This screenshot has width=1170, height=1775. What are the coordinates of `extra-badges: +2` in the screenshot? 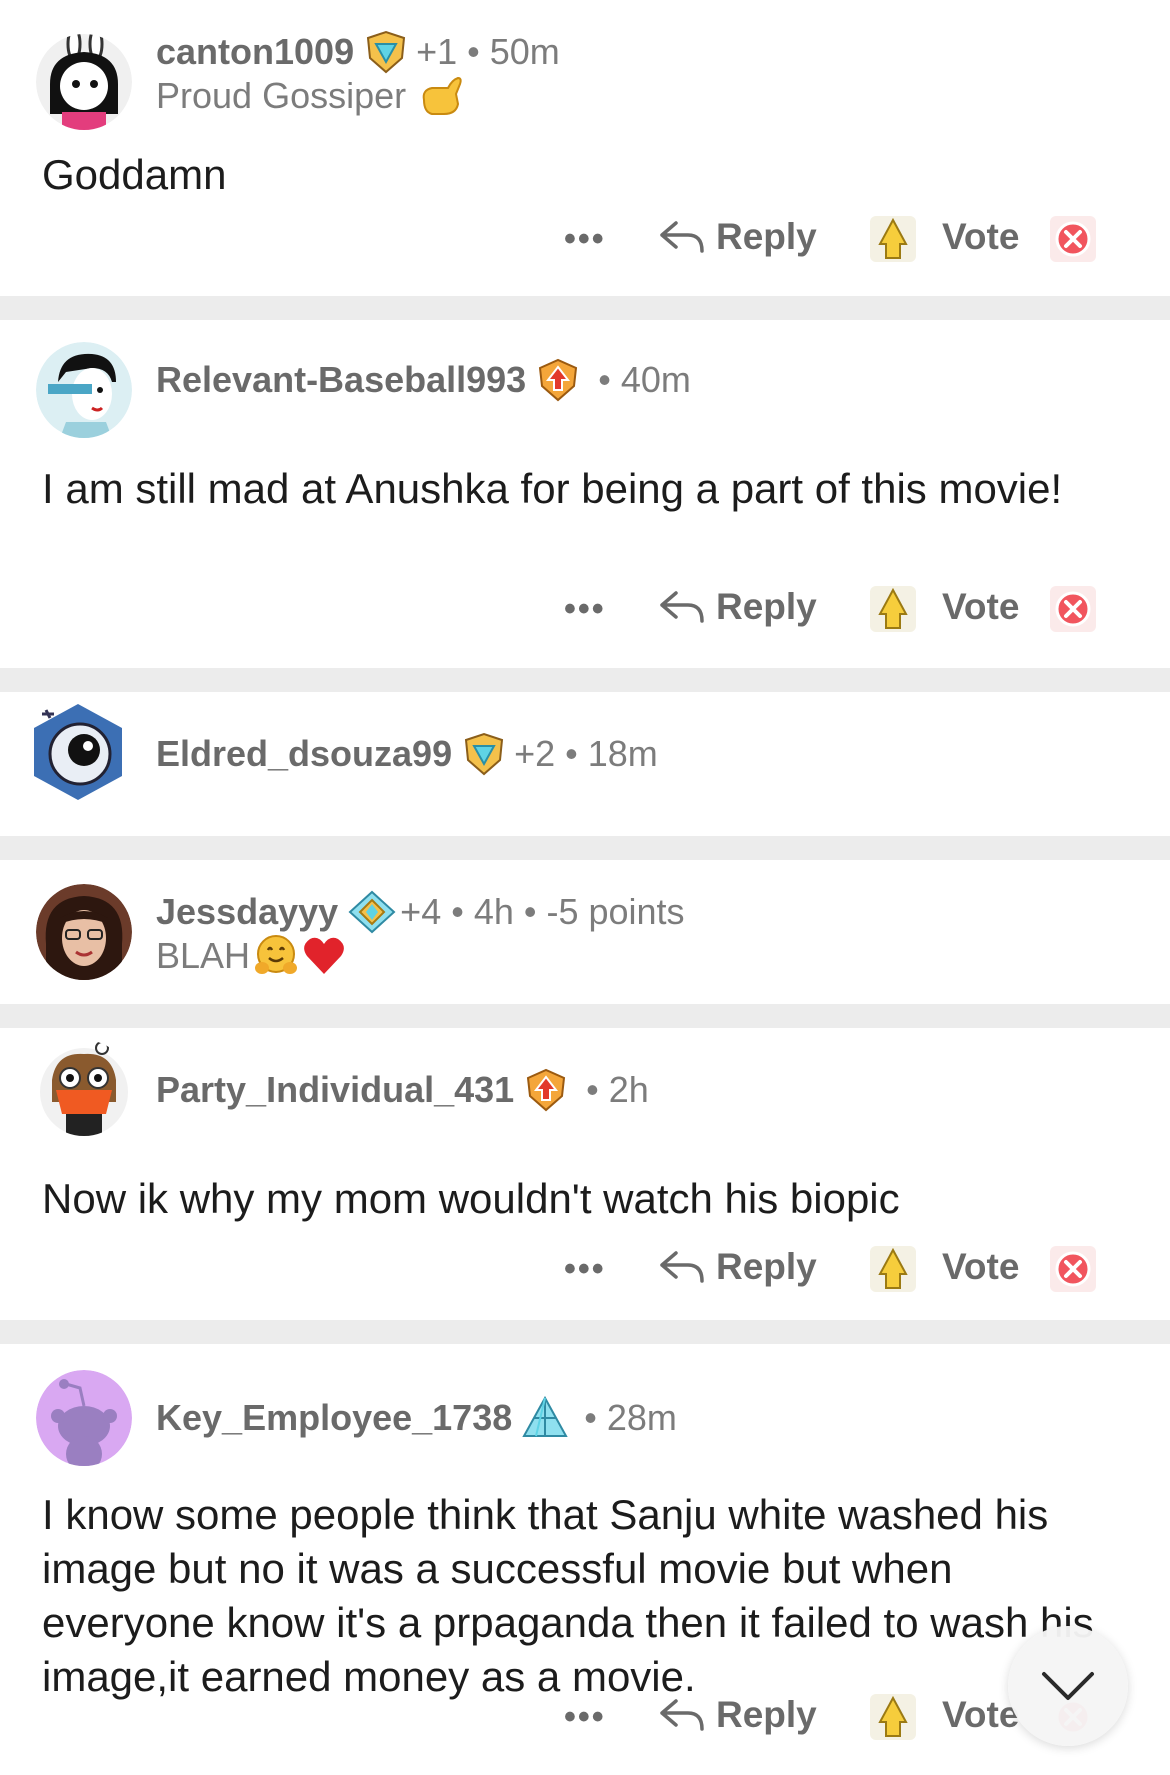 It's located at (535, 753).